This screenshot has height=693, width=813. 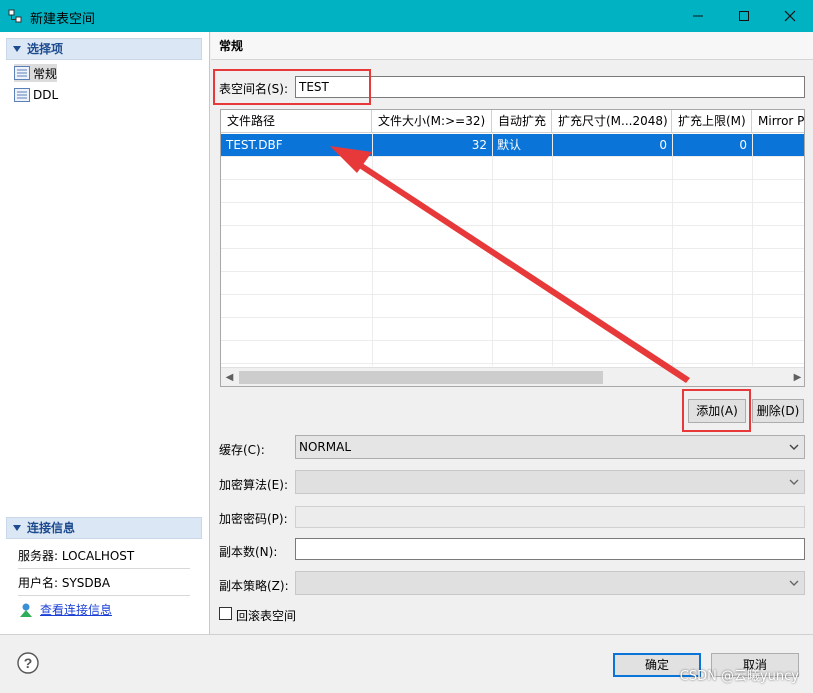 I want to click on connection-header-label: 连接信息, so click(x=51, y=528).